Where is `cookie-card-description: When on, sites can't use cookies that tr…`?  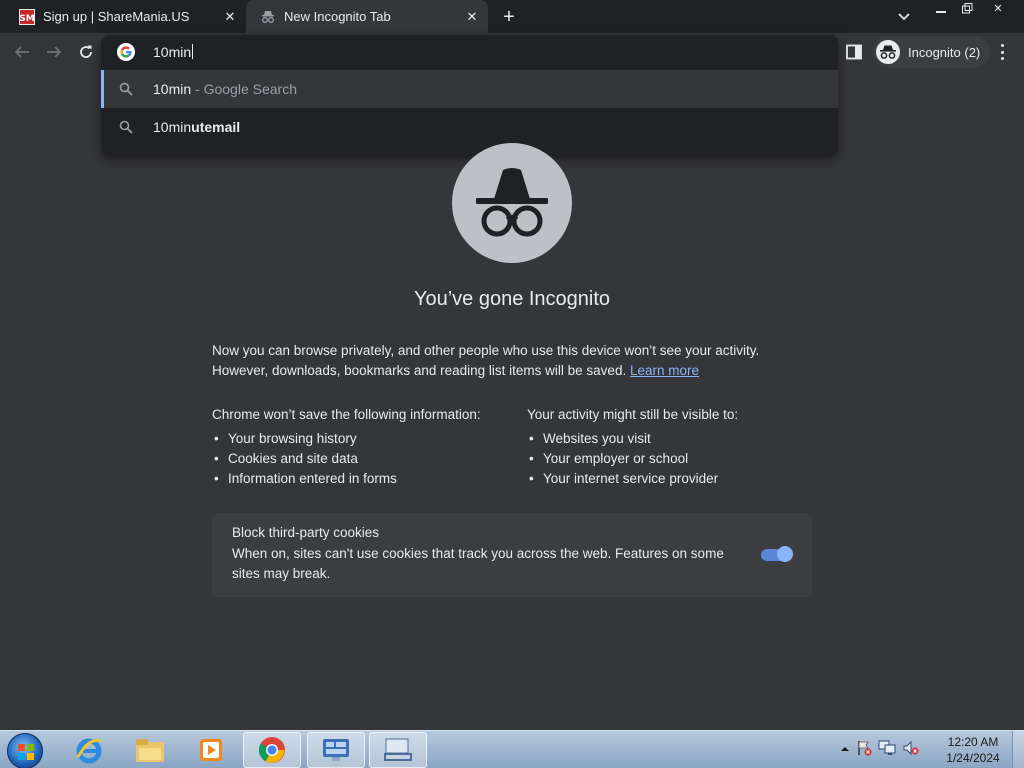
cookie-card-description: When on, sites can't use cookies that tr… is located at coordinates (478, 563).